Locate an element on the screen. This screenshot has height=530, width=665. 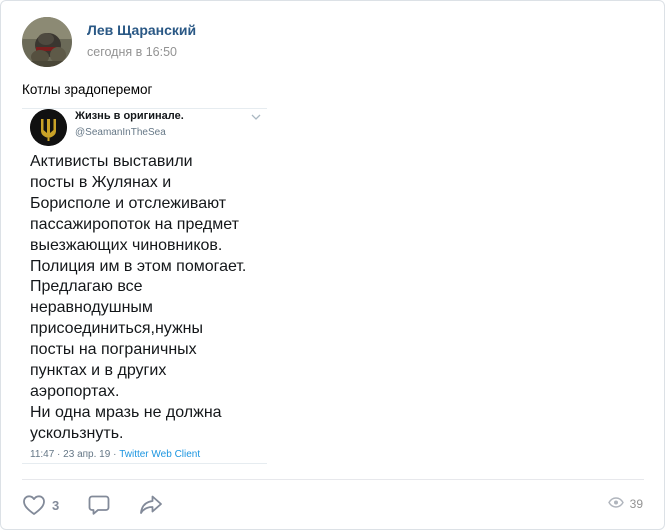
tweet-text-line: Полиция им в этом помогает. is located at coordinates (138, 266).